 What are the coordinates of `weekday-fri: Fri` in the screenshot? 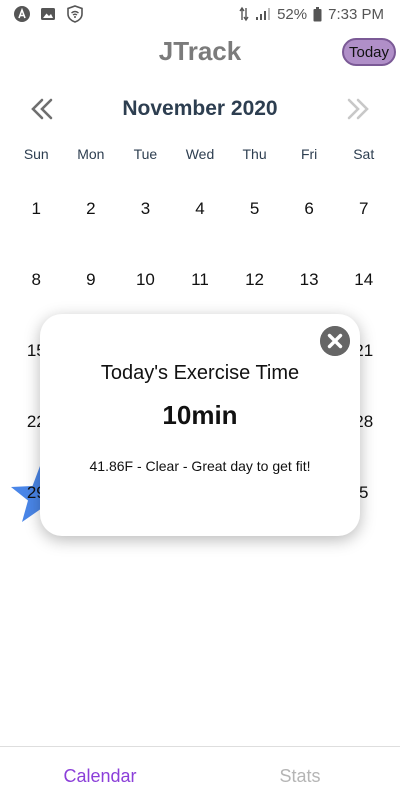 It's located at (309, 154).